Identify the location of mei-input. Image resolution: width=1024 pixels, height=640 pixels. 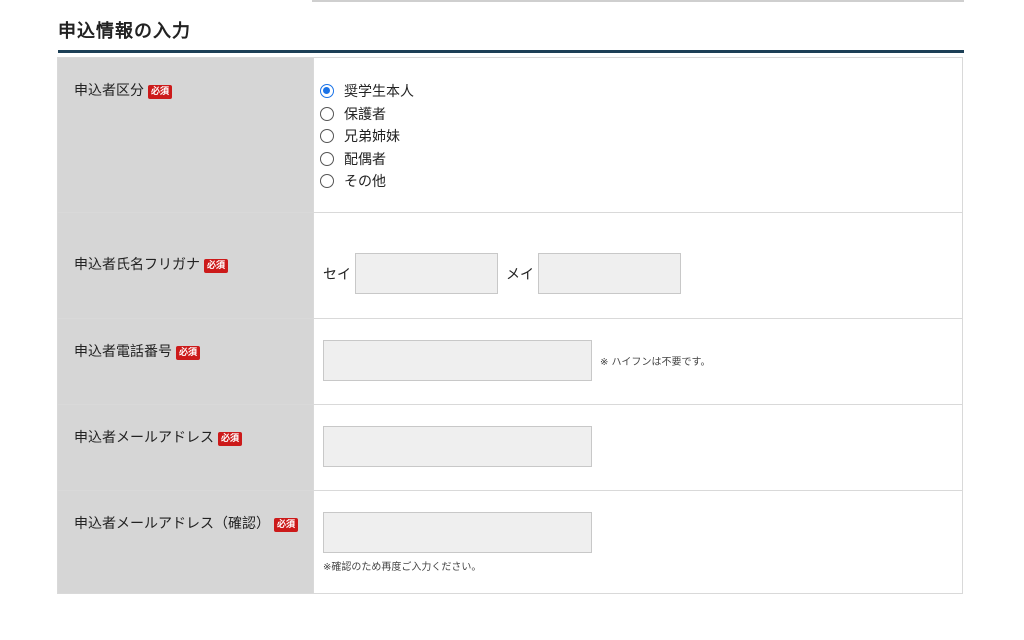
(609, 273).